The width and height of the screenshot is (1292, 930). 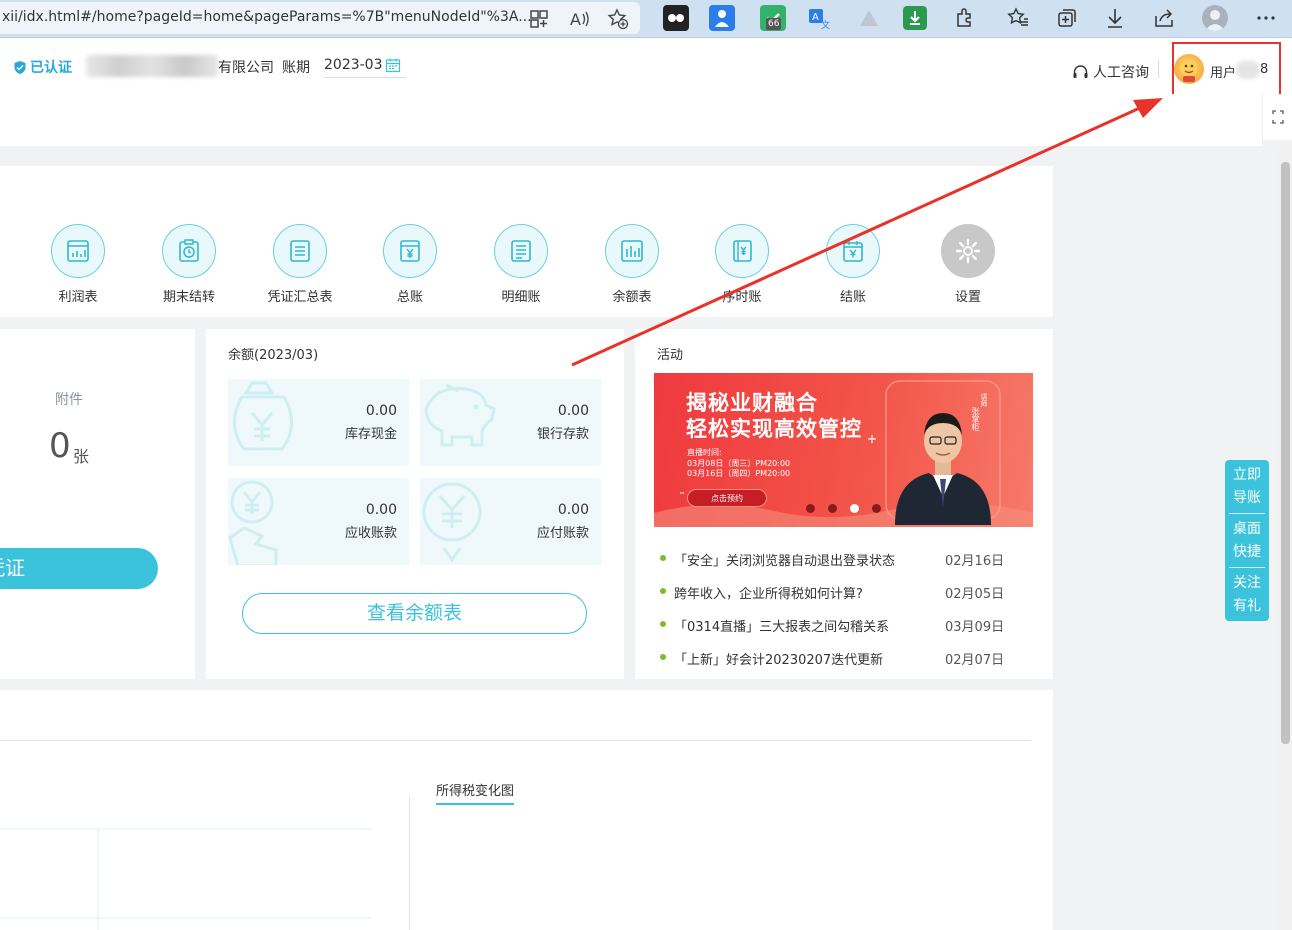 What do you see at coordinates (853, 264) in the screenshot?
I see `shortcut-close-books: 结账` at bounding box center [853, 264].